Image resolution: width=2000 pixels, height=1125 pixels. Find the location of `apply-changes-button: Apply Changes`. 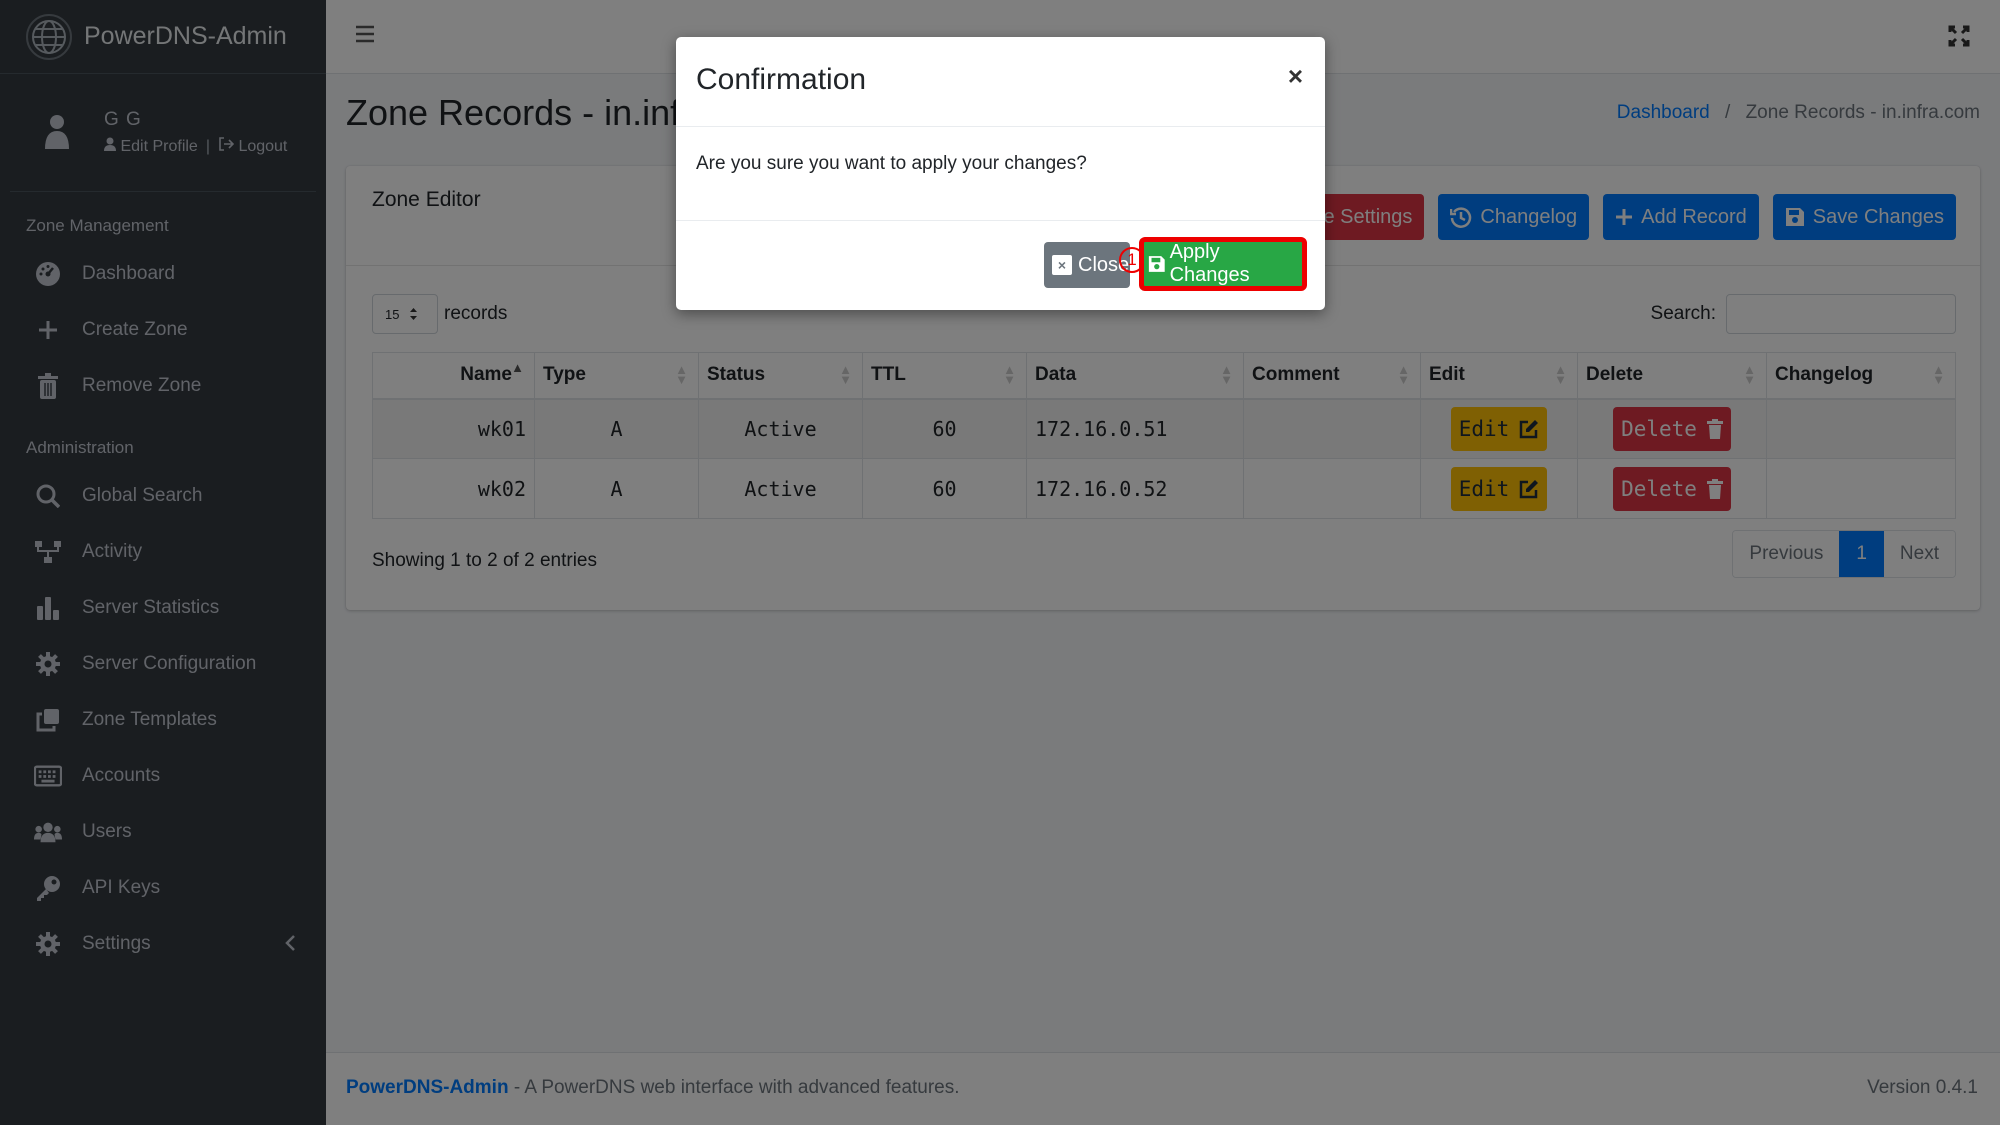

apply-changes-button: Apply Changes is located at coordinates (1223, 264).